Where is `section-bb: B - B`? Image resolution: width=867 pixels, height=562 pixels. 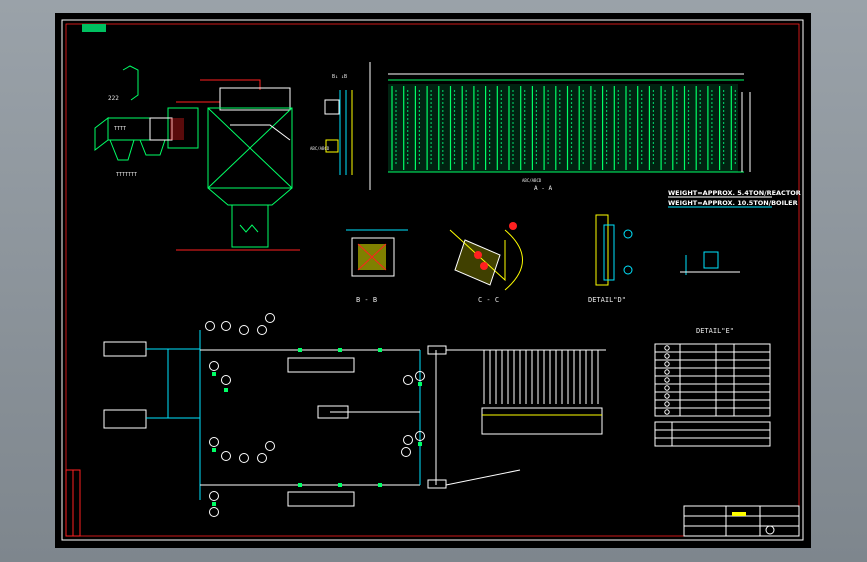 section-bb: B - B is located at coordinates (377, 266).